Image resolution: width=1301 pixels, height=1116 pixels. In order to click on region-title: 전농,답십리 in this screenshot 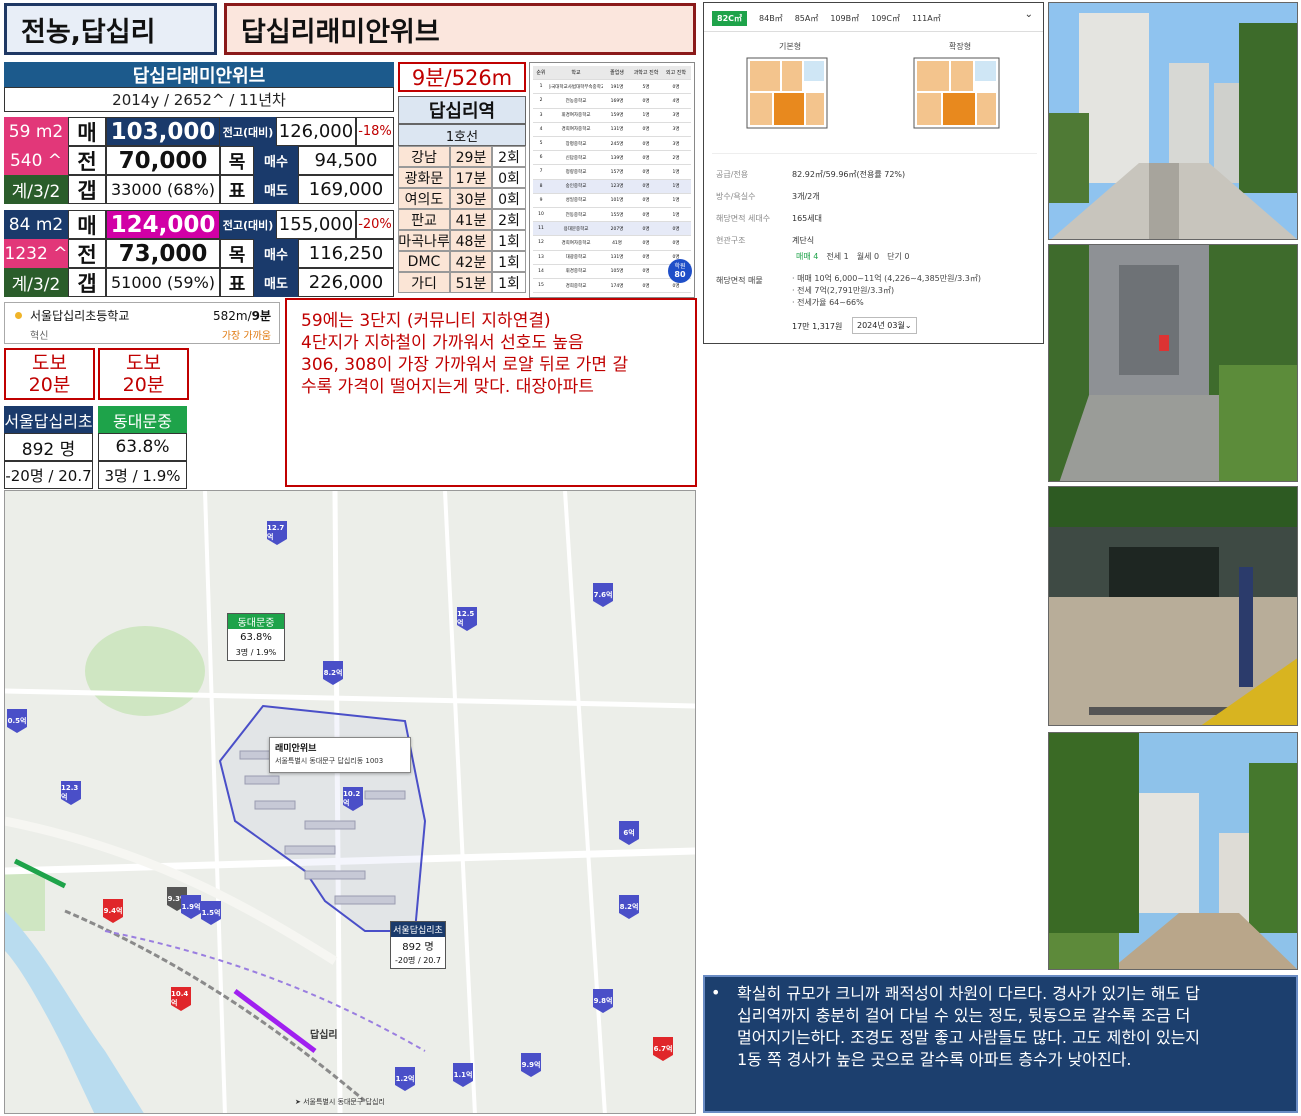, I will do `click(110, 29)`.